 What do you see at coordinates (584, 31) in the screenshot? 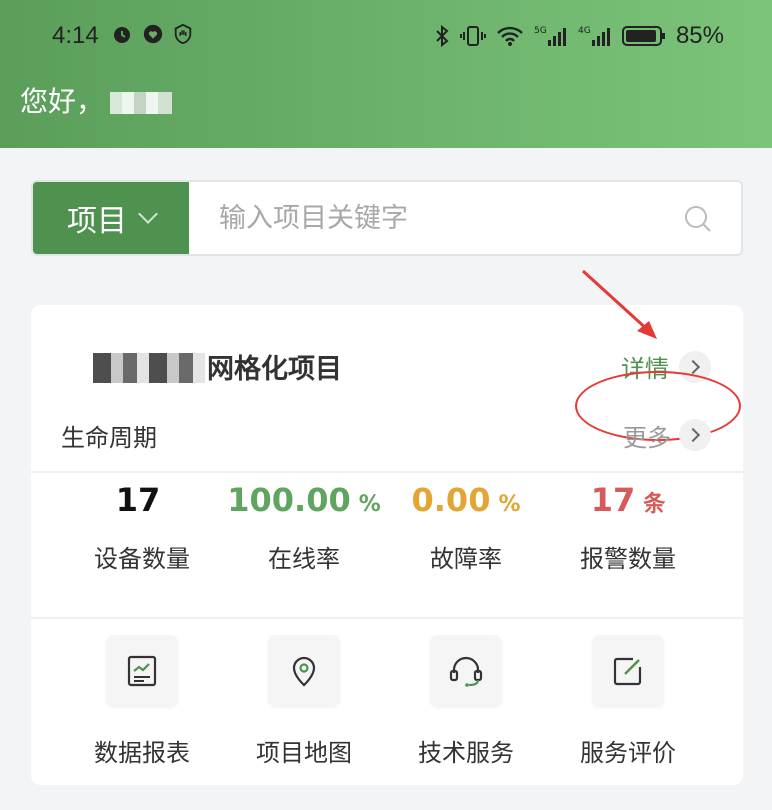
I see `svg-text: 4G` at bounding box center [584, 31].